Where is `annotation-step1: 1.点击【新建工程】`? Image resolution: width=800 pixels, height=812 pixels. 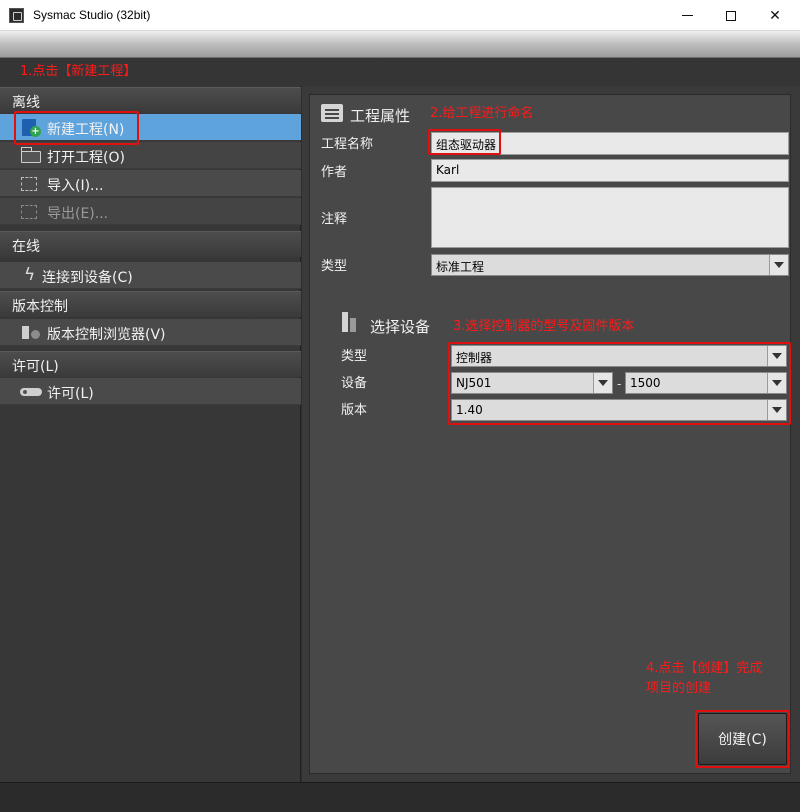
annotation-step1: 1.点击【新建工程】 is located at coordinates (78, 71).